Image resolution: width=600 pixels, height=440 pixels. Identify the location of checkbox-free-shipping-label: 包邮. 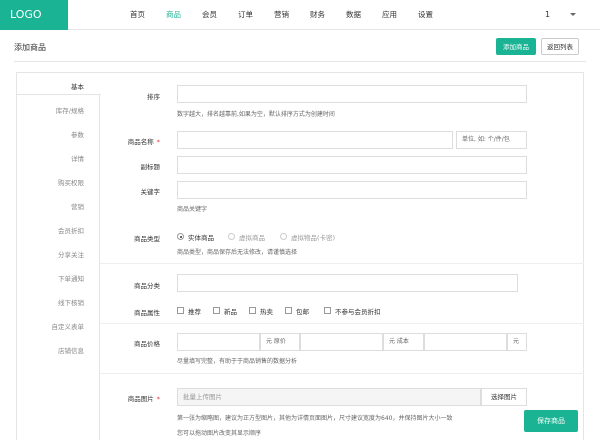
(302, 312).